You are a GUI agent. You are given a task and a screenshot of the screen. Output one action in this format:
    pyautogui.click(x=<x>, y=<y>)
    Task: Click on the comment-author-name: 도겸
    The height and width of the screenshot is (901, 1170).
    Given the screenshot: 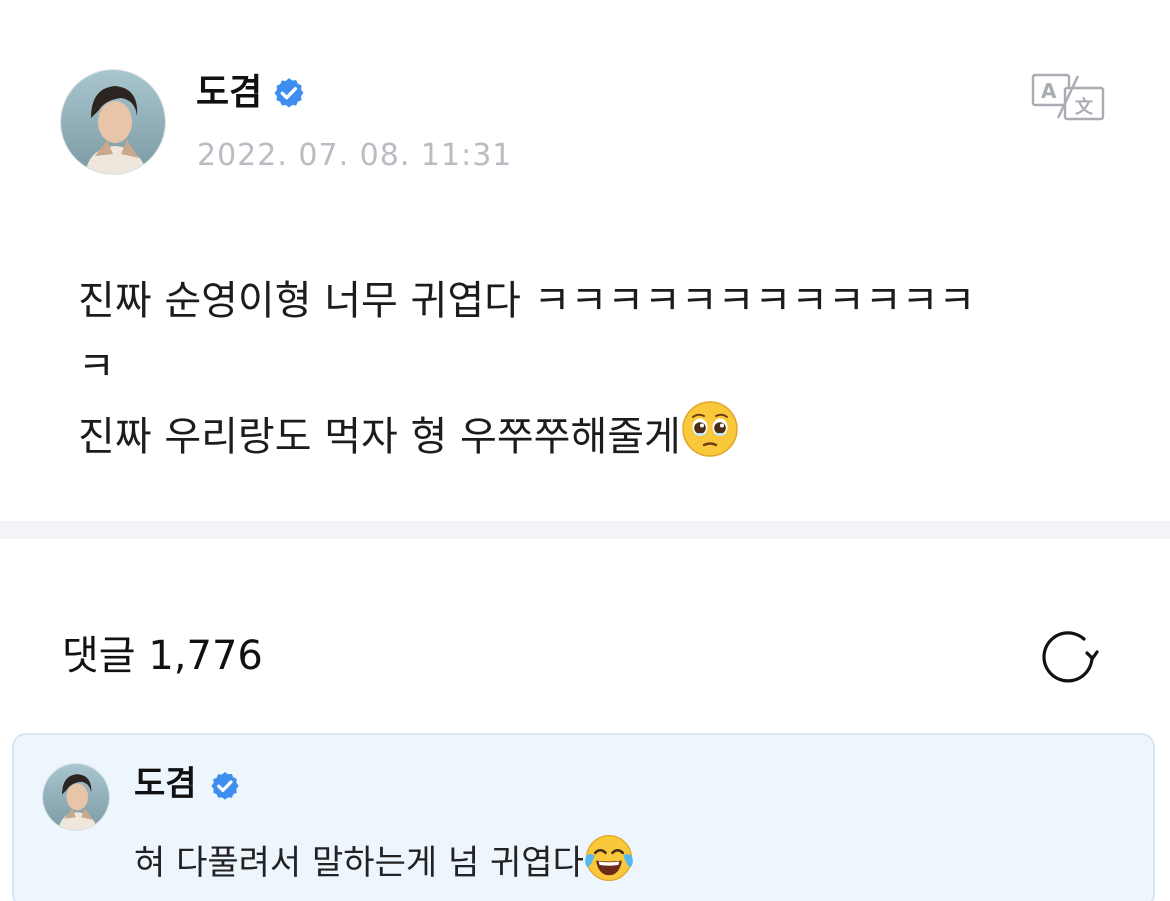 What is the action you would take?
    pyautogui.click(x=165, y=784)
    